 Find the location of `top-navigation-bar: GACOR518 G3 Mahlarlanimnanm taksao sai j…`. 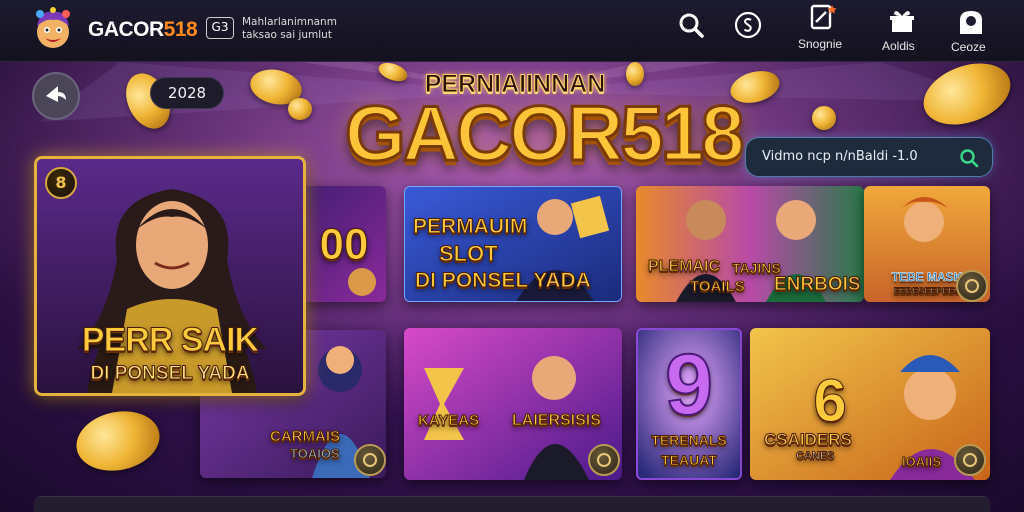

top-navigation-bar: GACOR518 G3 Mahlarlanimnanm taksao sai j… is located at coordinates (512, 31).